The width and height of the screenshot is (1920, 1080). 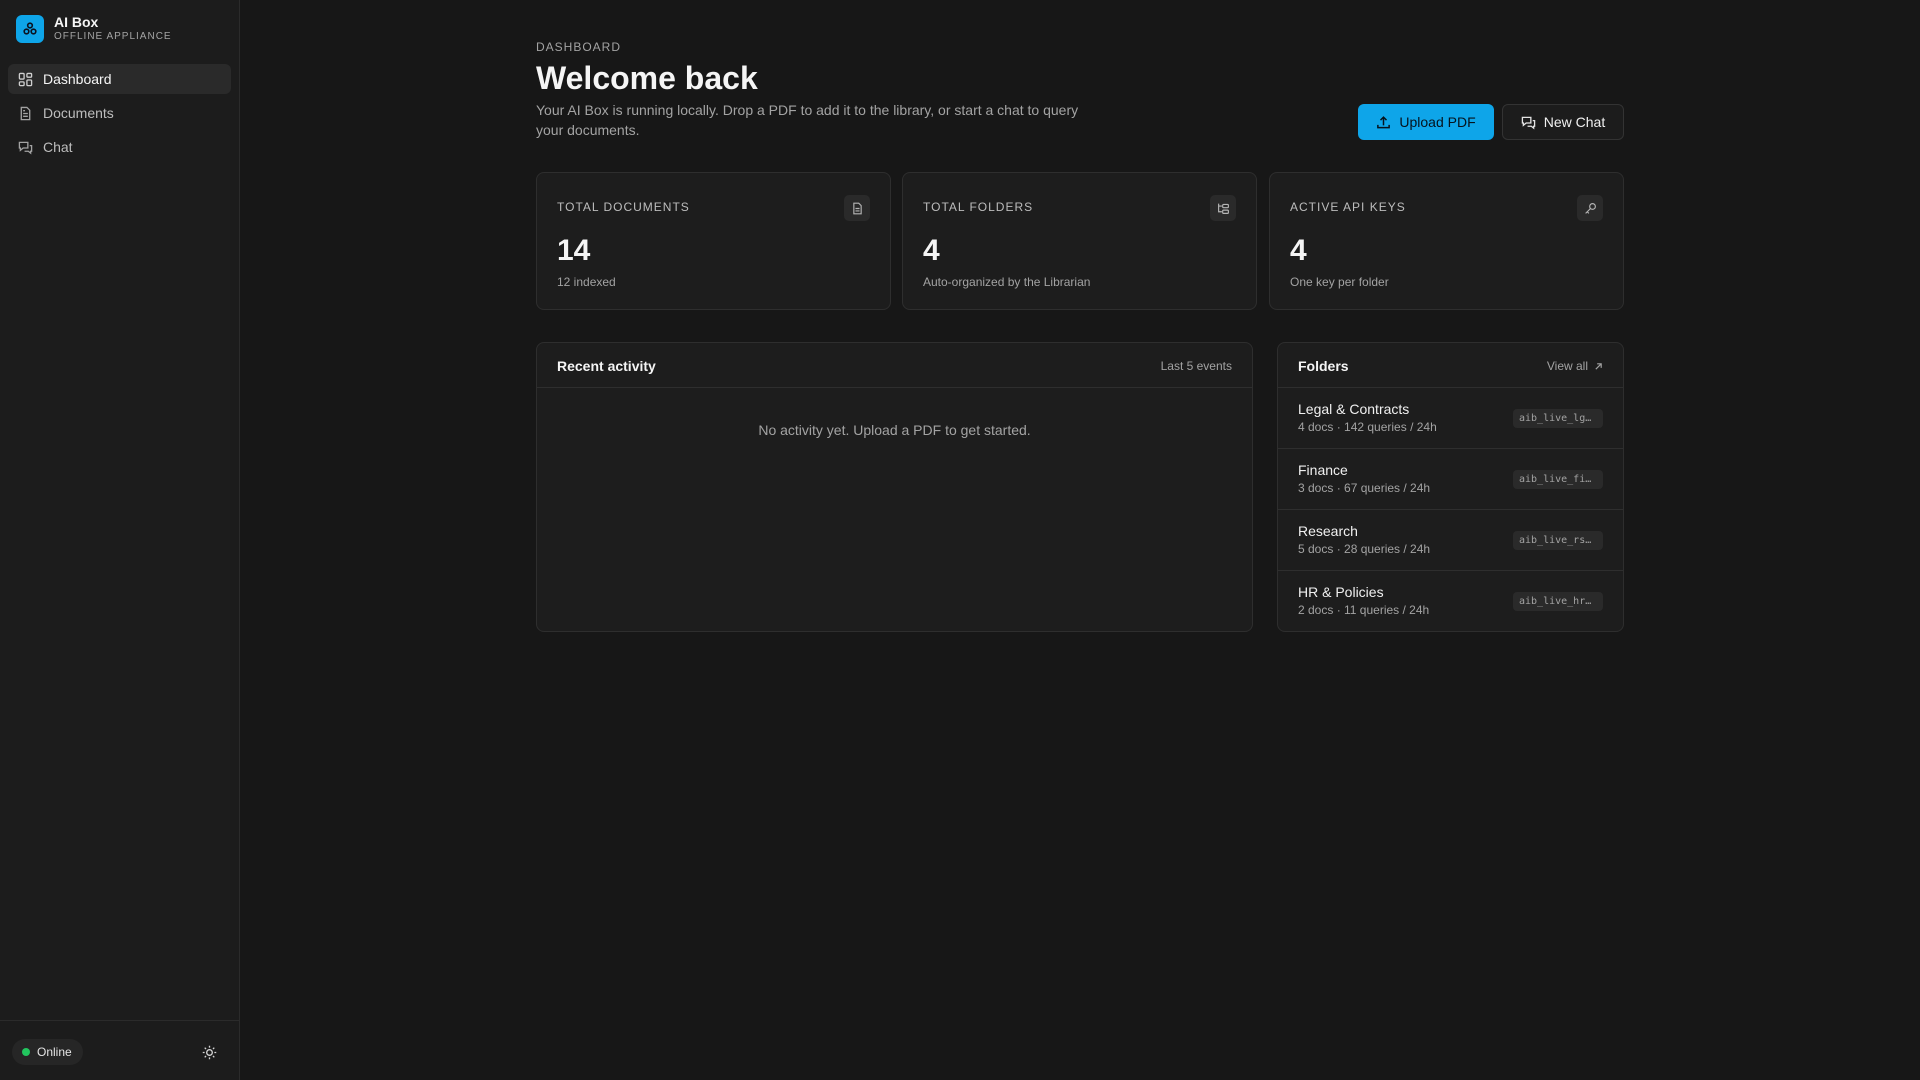 What do you see at coordinates (1364, 610) in the screenshot?
I see `folder-meta: 2 docs · 11 queries / 24h` at bounding box center [1364, 610].